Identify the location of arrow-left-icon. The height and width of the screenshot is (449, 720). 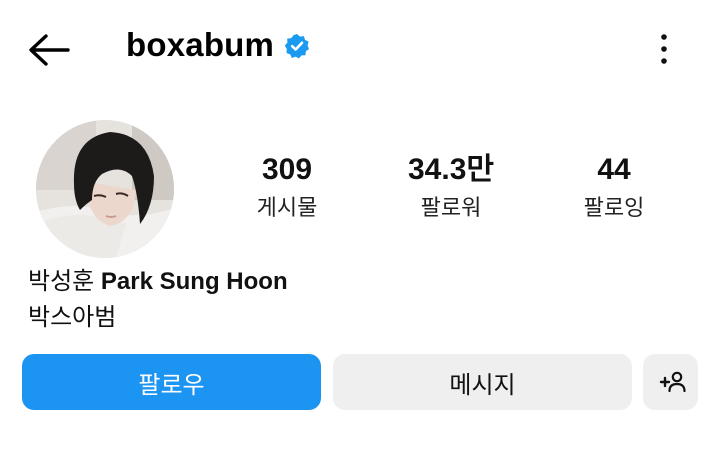
(49, 50).